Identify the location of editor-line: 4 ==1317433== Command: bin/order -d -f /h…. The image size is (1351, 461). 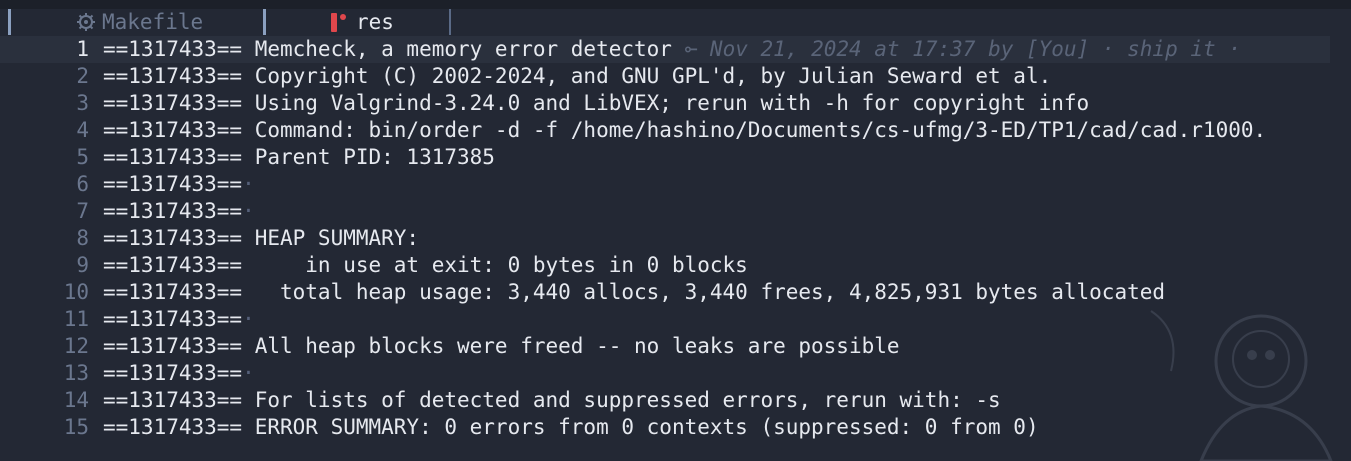
(675, 130).